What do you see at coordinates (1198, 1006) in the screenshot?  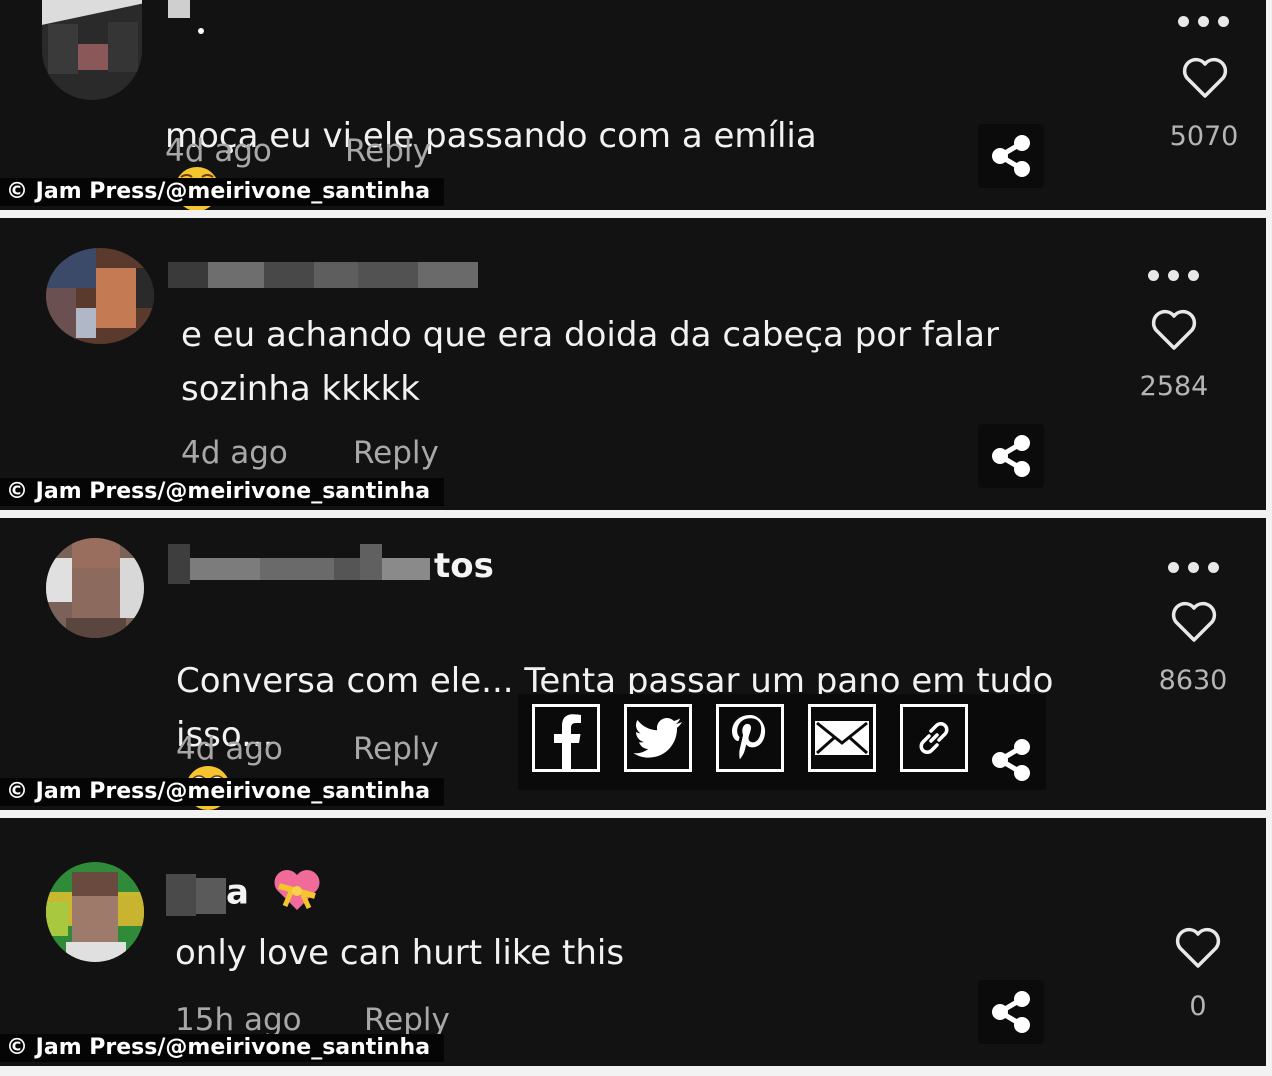 I see `like-count: 0` at bounding box center [1198, 1006].